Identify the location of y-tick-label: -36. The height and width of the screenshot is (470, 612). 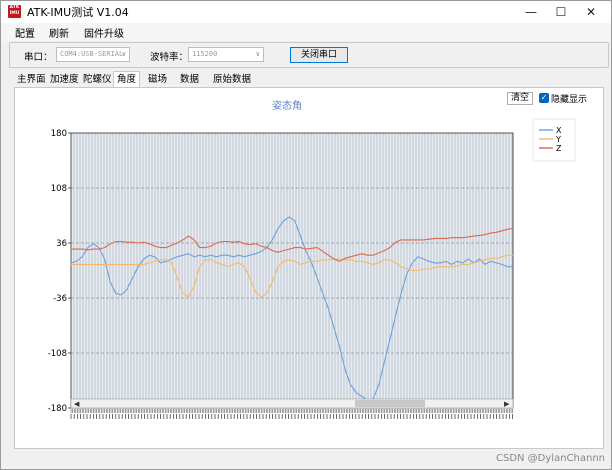
(60, 299).